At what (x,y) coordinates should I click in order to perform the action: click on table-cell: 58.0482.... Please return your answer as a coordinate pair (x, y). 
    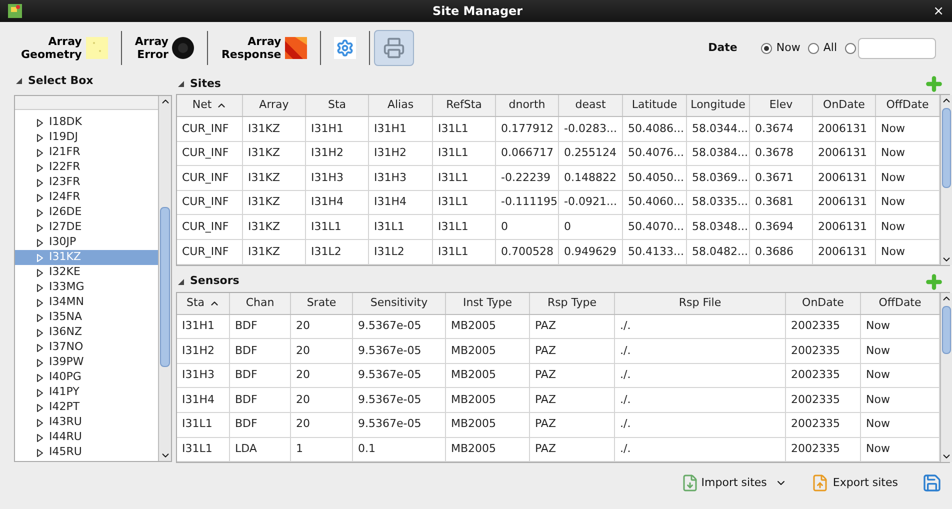
    Looking at the image, I should click on (718, 252).